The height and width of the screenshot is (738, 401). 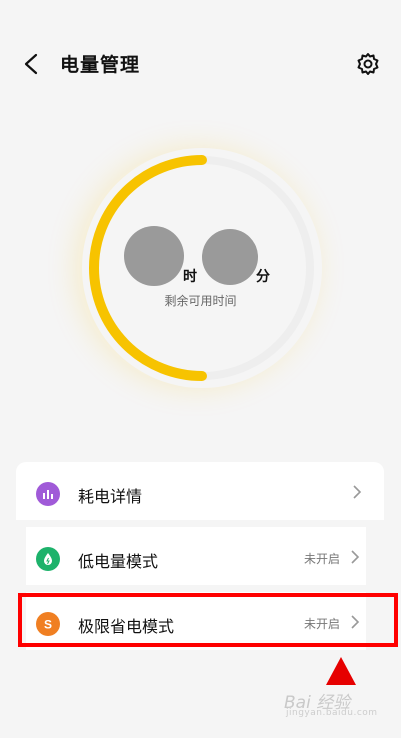 I want to click on menu-item-label: 耗电详情, so click(x=110, y=496).